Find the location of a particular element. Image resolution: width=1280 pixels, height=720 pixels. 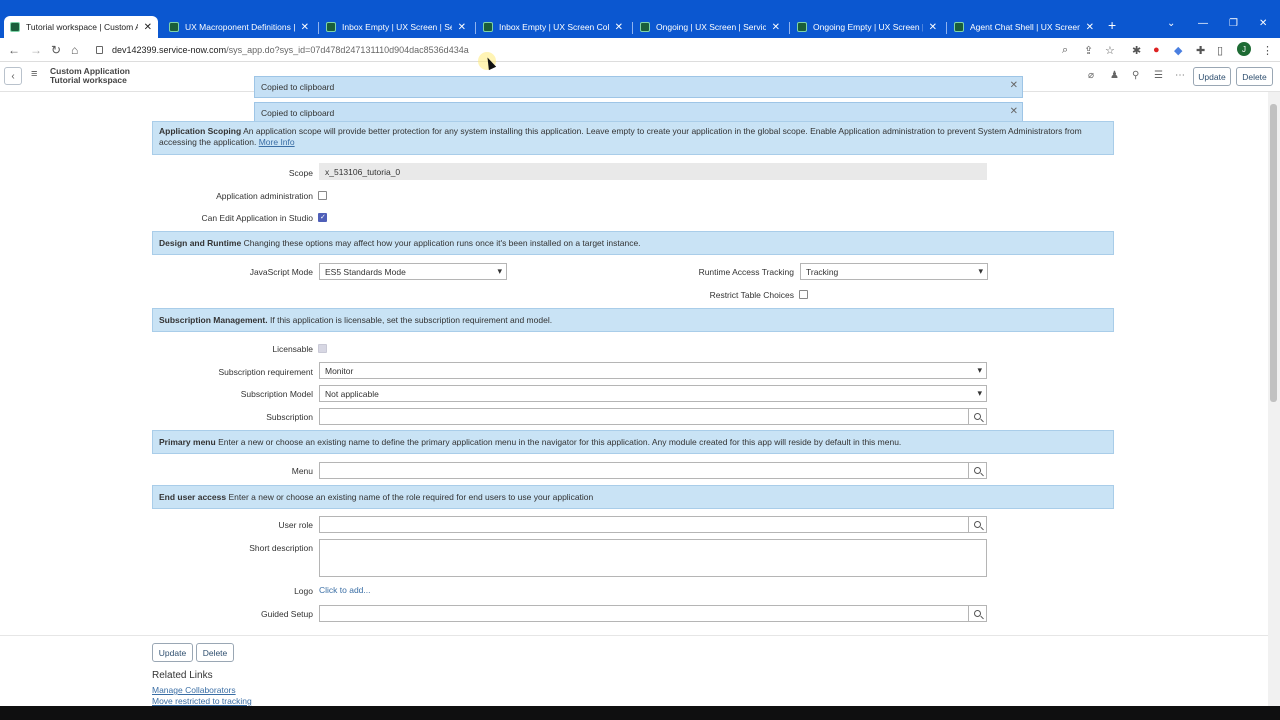

new-tab-icon: + is located at coordinates (1112, 25).